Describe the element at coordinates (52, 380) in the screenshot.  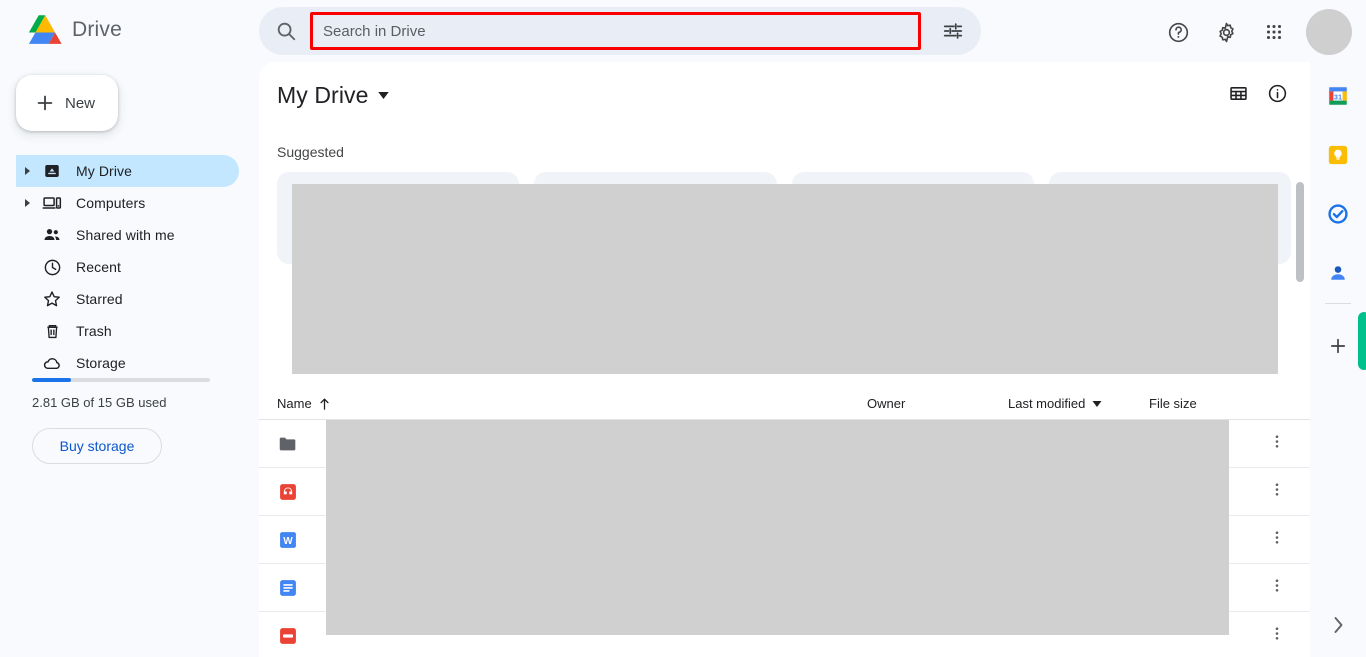
I see `storage-progress-fill` at that location.